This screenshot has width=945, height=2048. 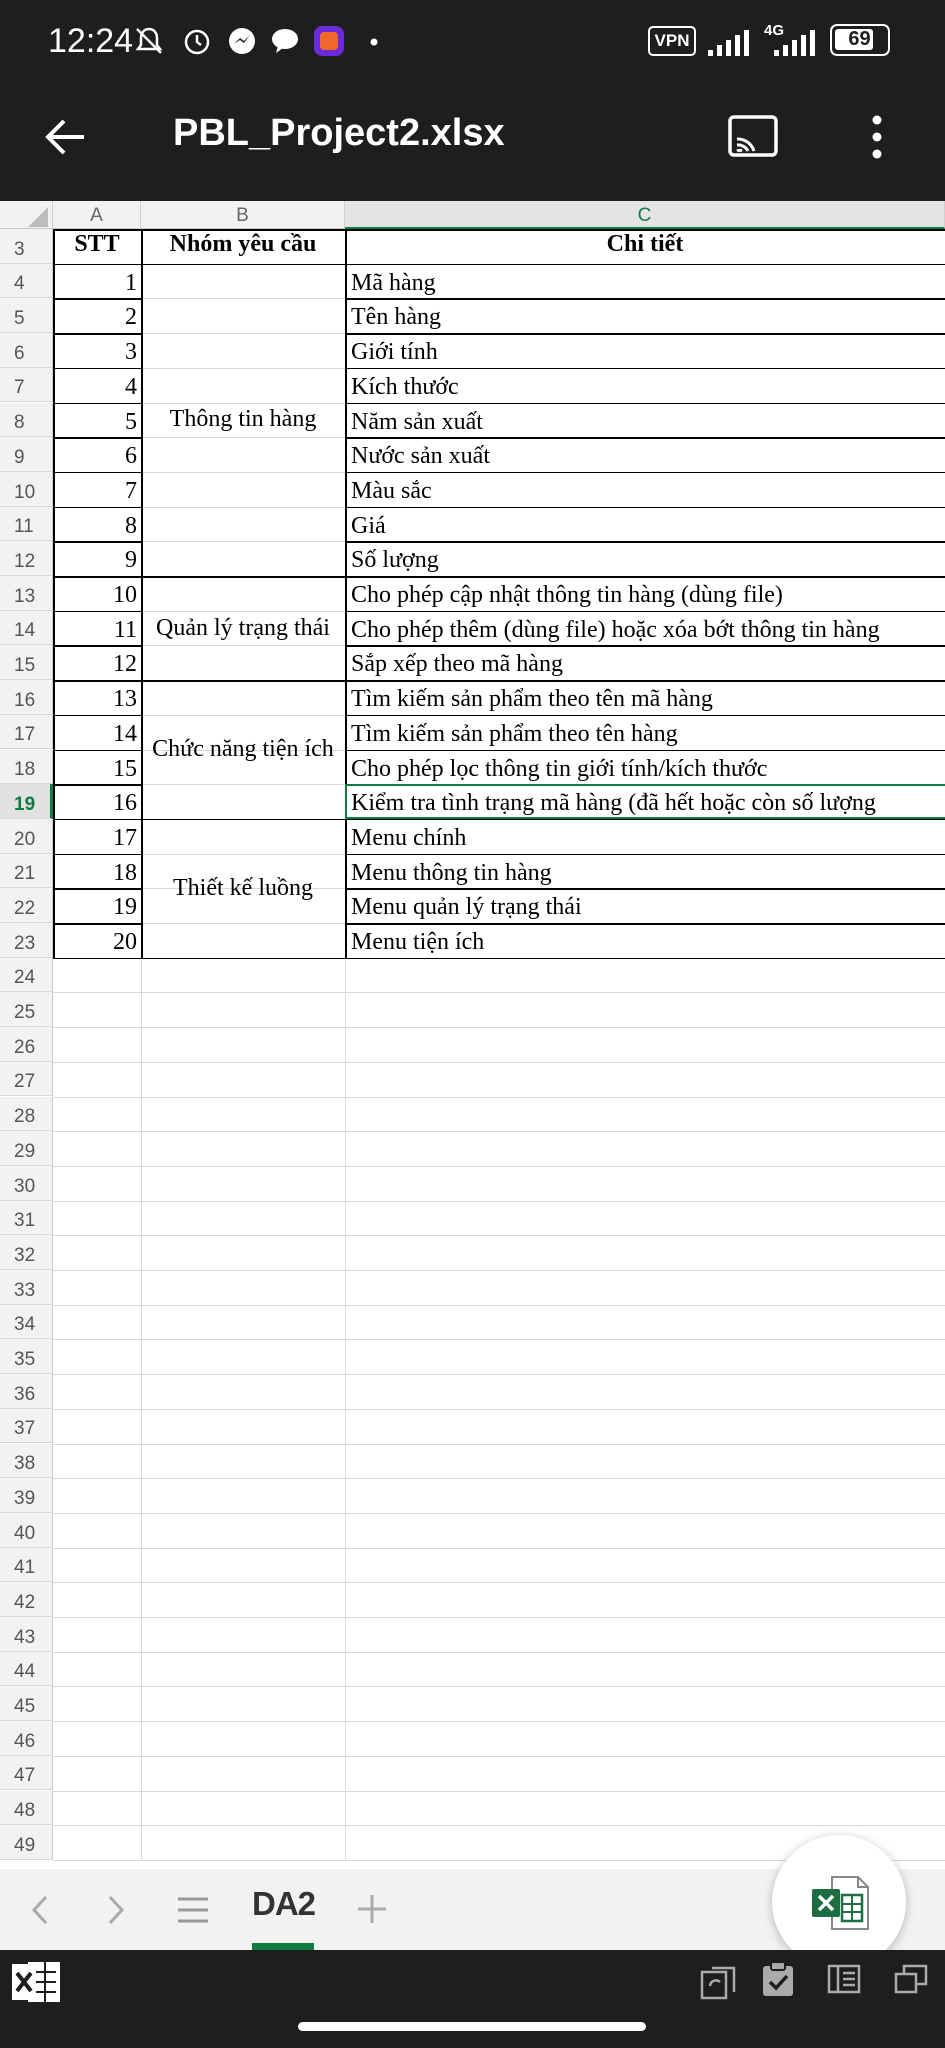 I want to click on row-header-19: 19, so click(x=26, y=801).